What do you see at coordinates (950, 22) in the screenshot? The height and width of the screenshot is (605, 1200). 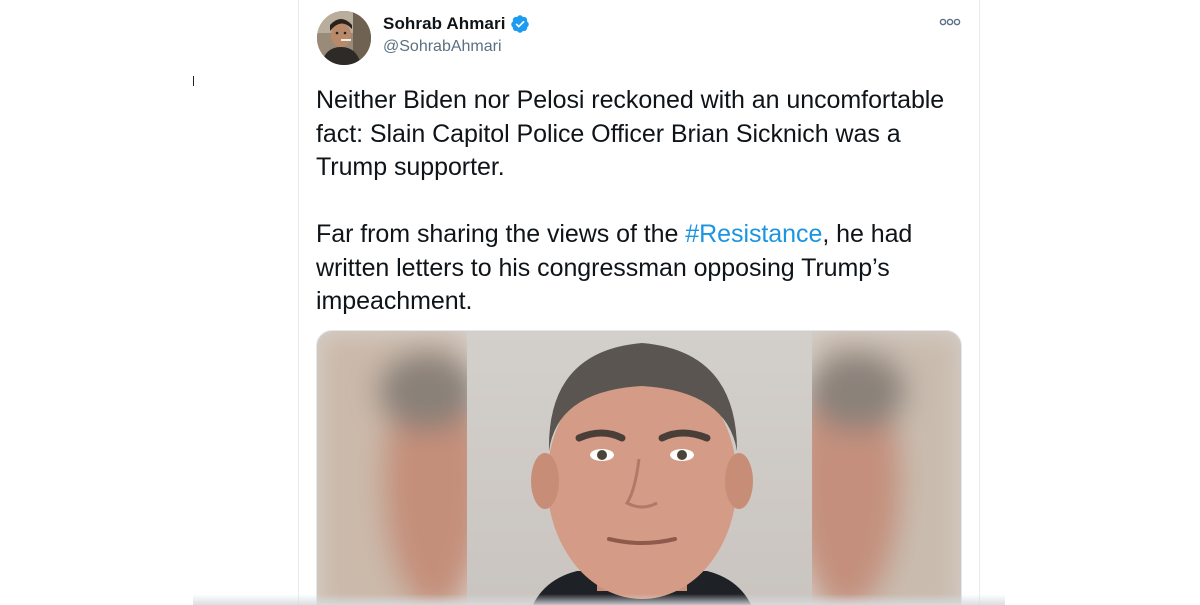 I see `more-dots-icon` at bounding box center [950, 22].